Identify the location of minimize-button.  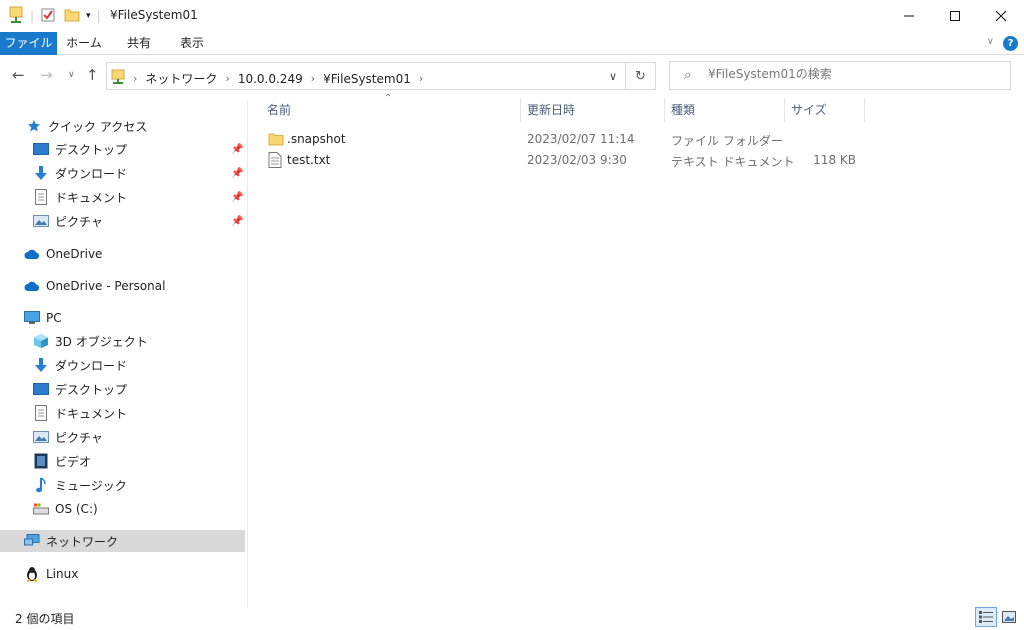
(909, 16).